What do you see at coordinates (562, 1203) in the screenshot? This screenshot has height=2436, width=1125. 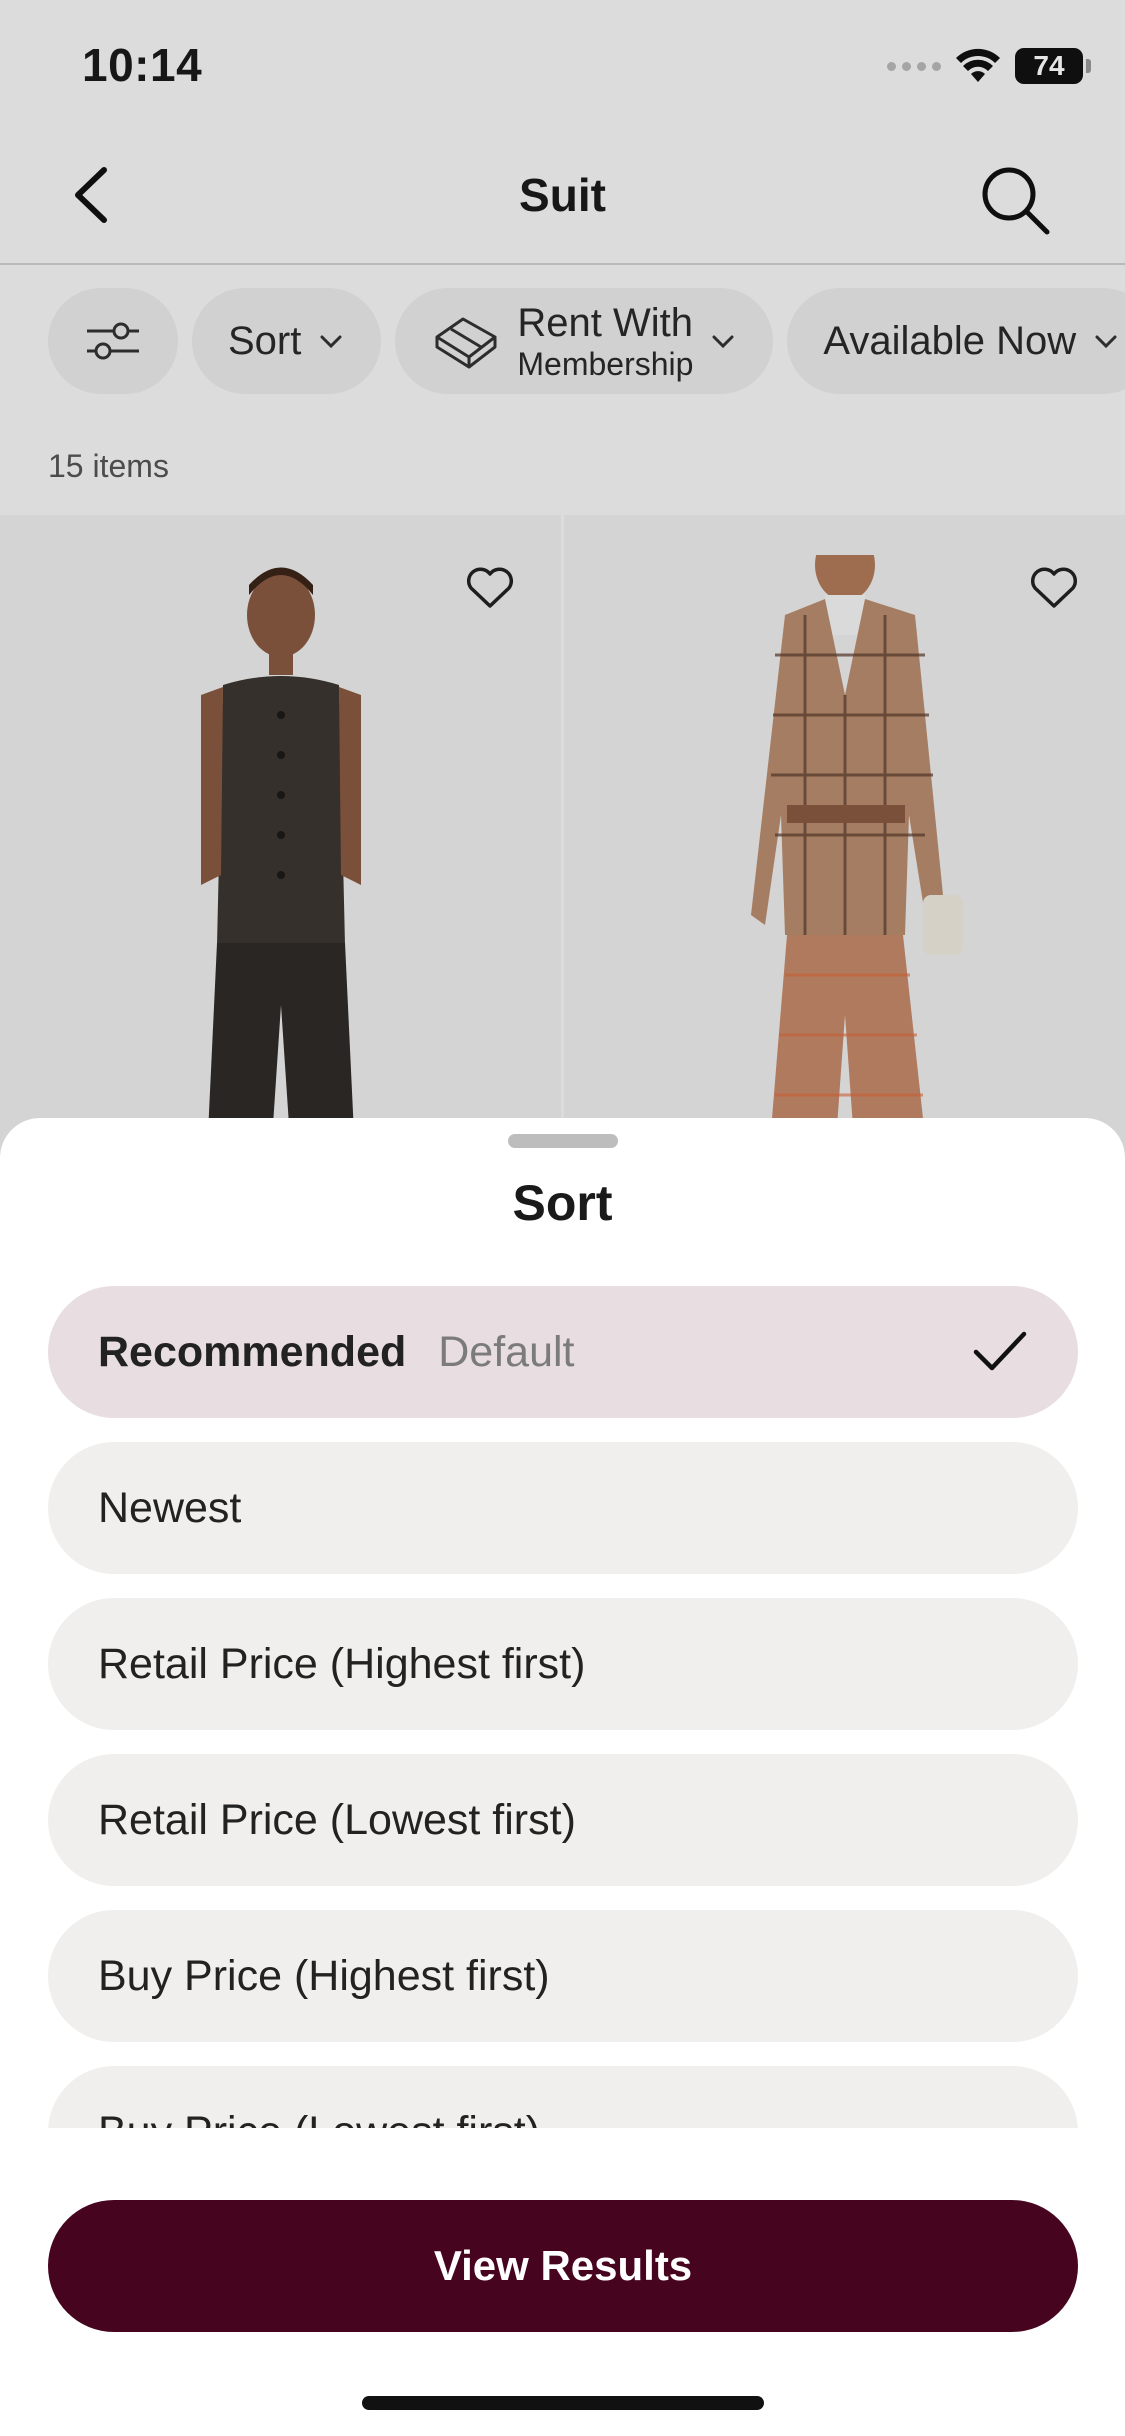 I see `sheet-title: Sort` at bounding box center [562, 1203].